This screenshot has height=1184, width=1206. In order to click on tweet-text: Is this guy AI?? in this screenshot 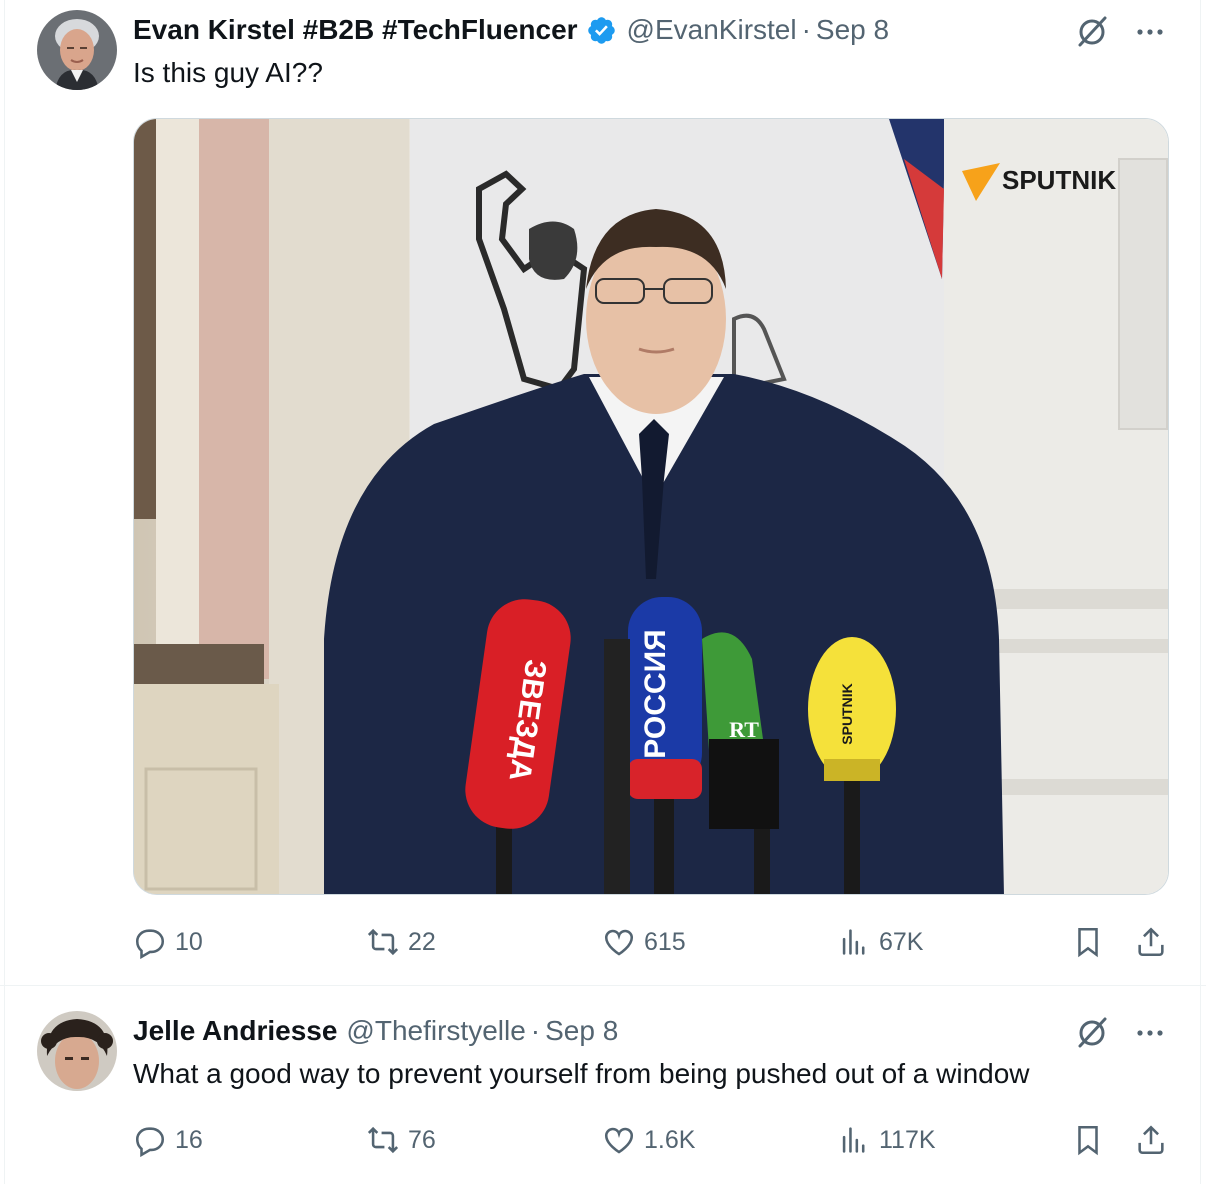, I will do `click(228, 72)`.